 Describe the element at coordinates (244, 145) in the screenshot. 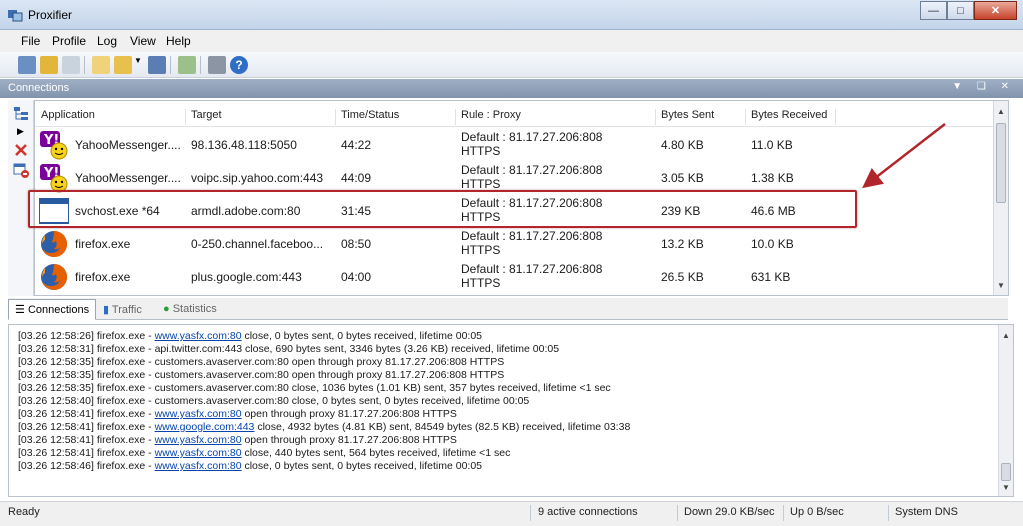

I see `target-cell: 98.136.48.118:5050` at that location.